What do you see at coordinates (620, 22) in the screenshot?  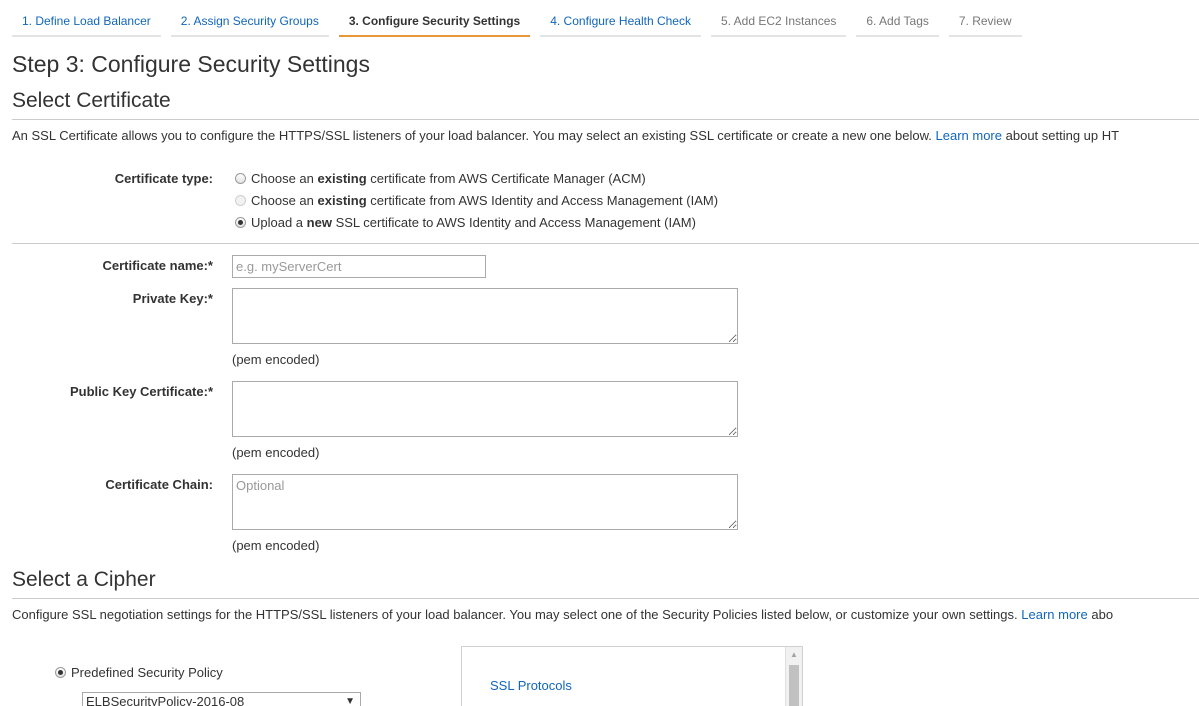 I see `wizard-step-configure-health-check: 4. Configure Health Check` at bounding box center [620, 22].